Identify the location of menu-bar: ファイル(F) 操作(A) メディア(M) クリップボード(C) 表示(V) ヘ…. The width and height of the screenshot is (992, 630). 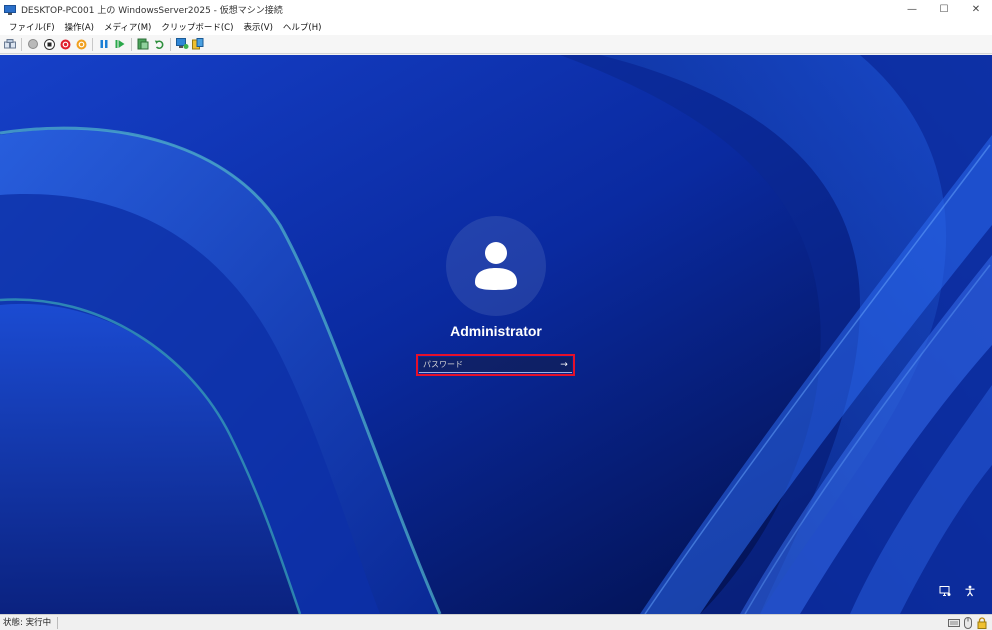
(496, 27).